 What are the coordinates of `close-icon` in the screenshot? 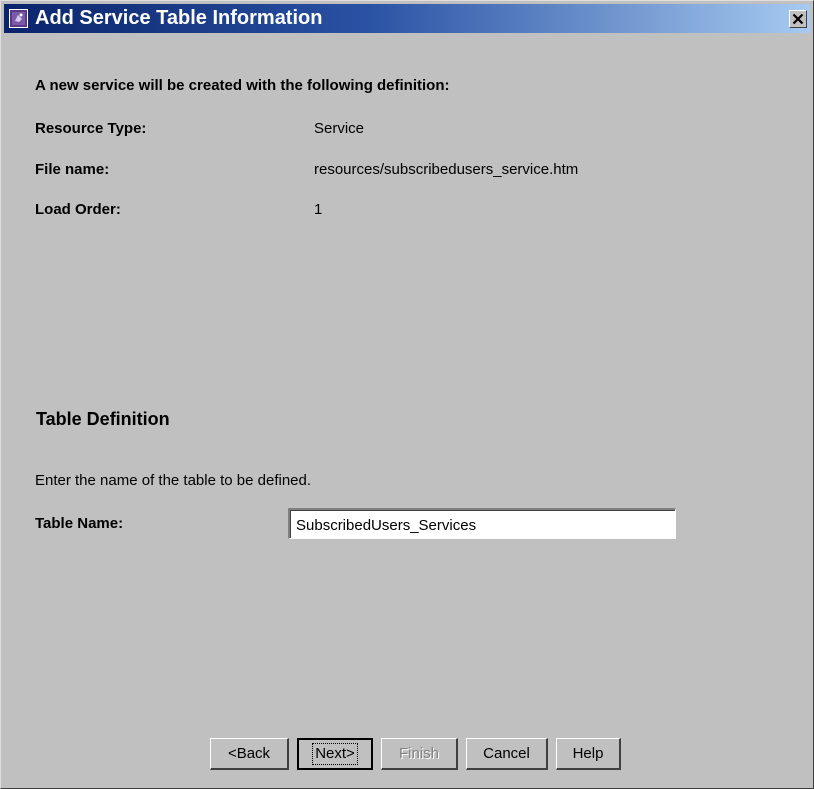 It's located at (798, 19).